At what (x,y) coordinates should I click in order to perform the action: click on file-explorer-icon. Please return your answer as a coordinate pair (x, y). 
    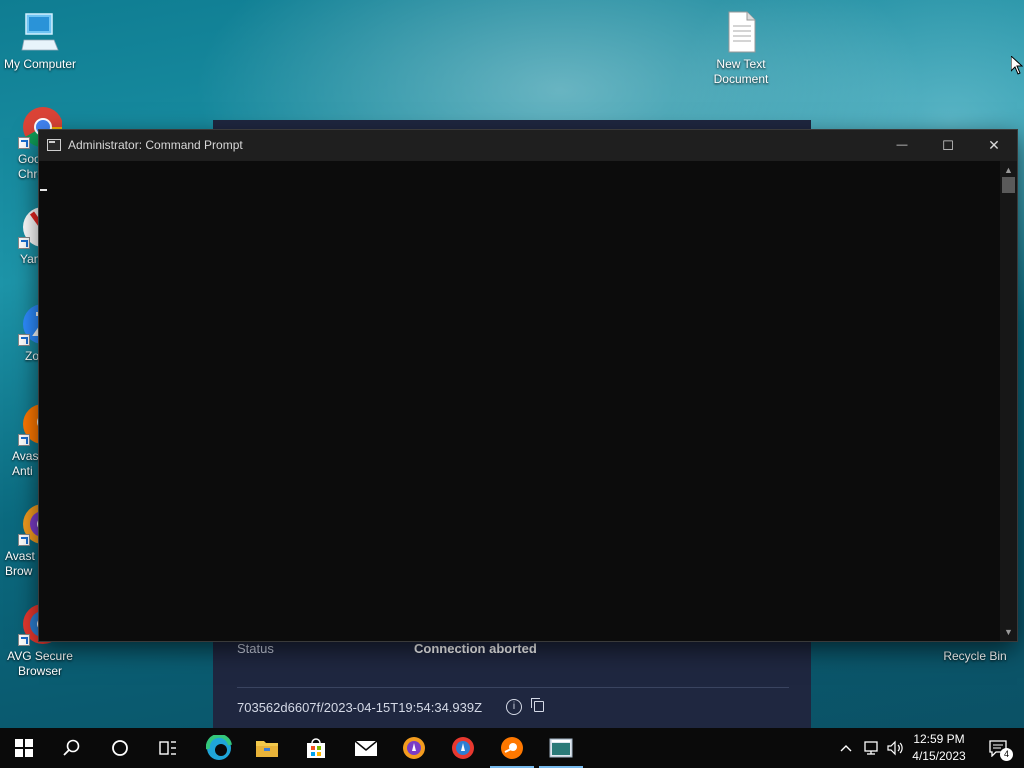
    Looking at the image, I should click on (267, 749).